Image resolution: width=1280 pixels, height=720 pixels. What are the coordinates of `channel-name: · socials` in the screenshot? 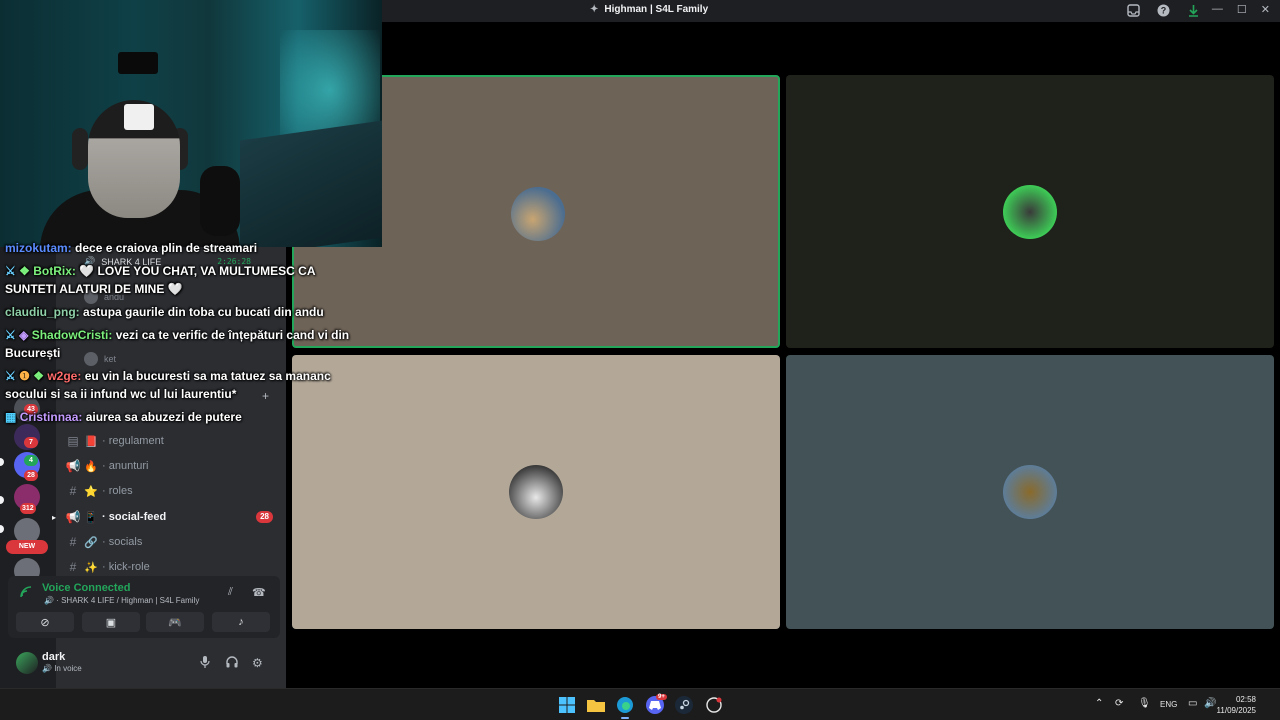 It's located at (122, 542).